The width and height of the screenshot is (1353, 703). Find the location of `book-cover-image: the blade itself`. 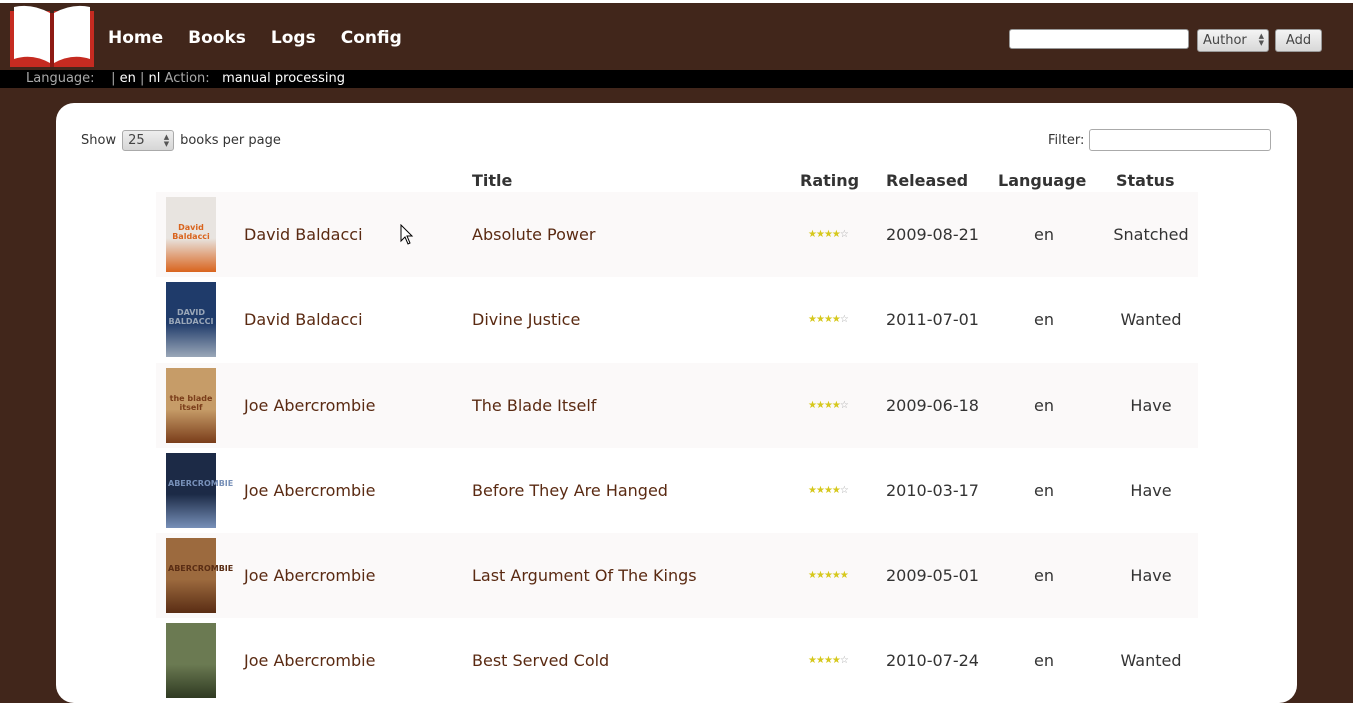

book-cover-image: the blade itself is located at coordinates (191, 405).